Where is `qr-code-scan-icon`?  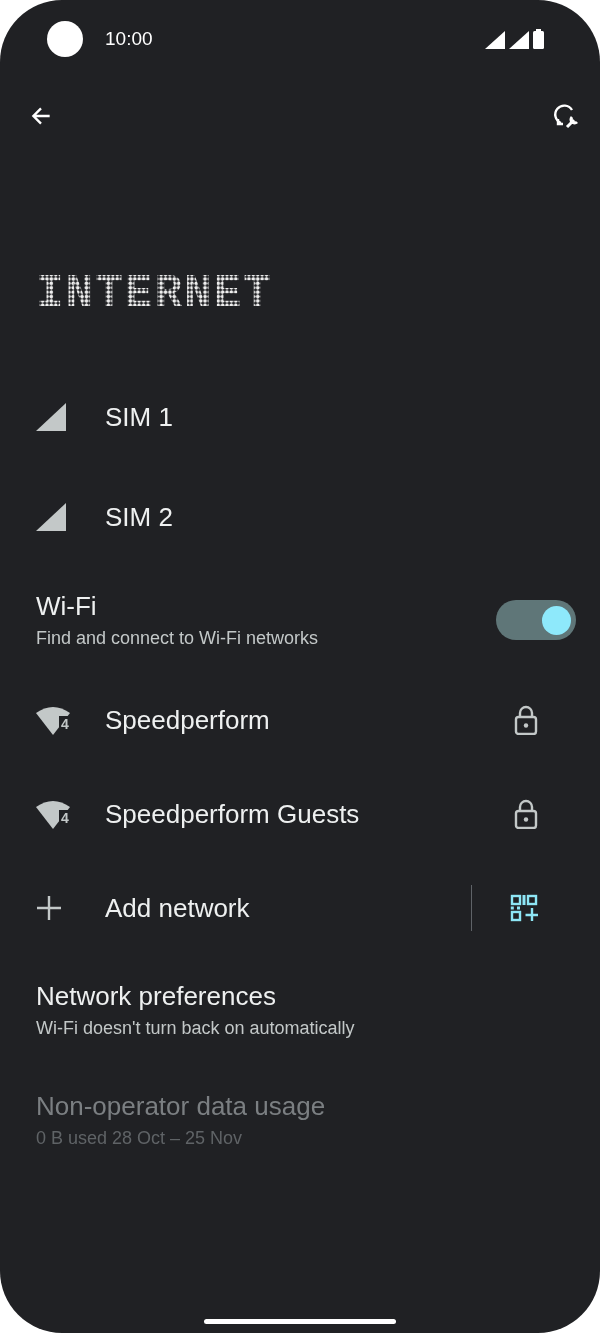 qr-code-scan-icon is located at coordinates (524, 908).